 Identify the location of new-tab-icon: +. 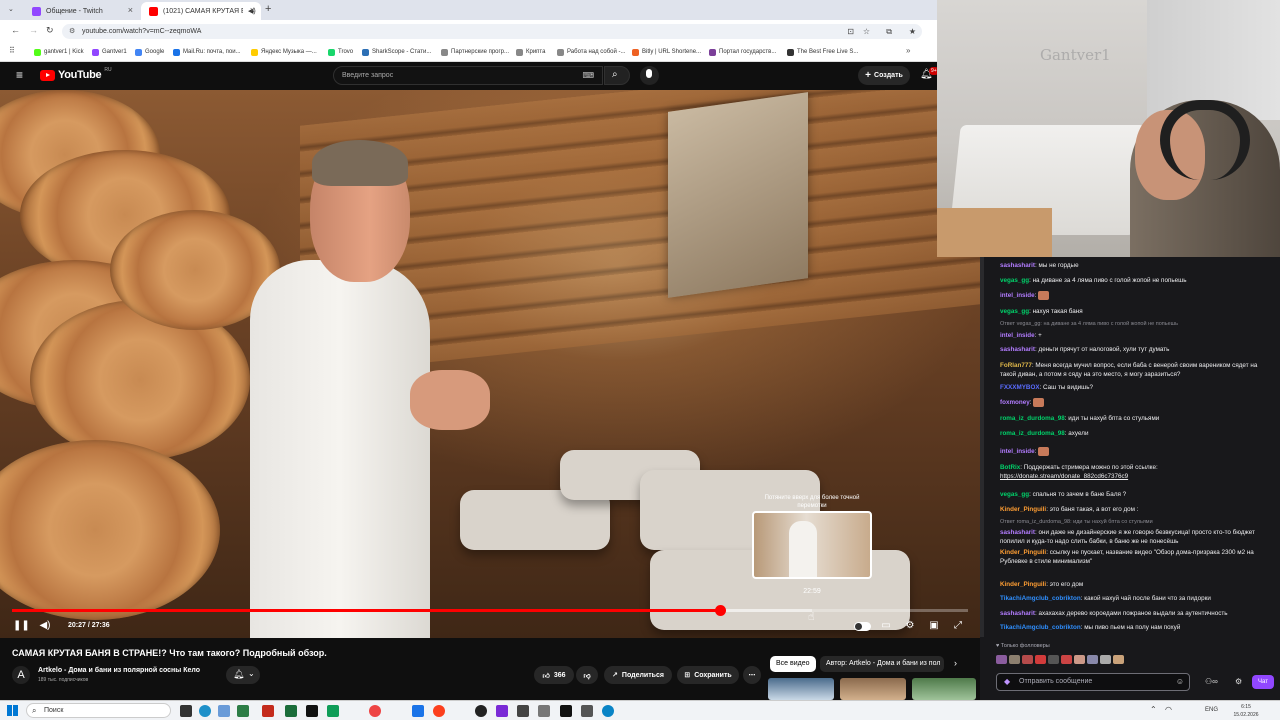
(268, 9).